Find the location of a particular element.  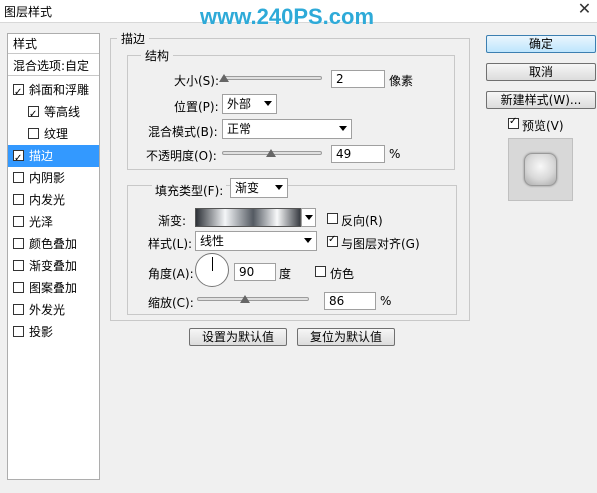

angle-label: 角度(A): is located at coordinates (171, 274).